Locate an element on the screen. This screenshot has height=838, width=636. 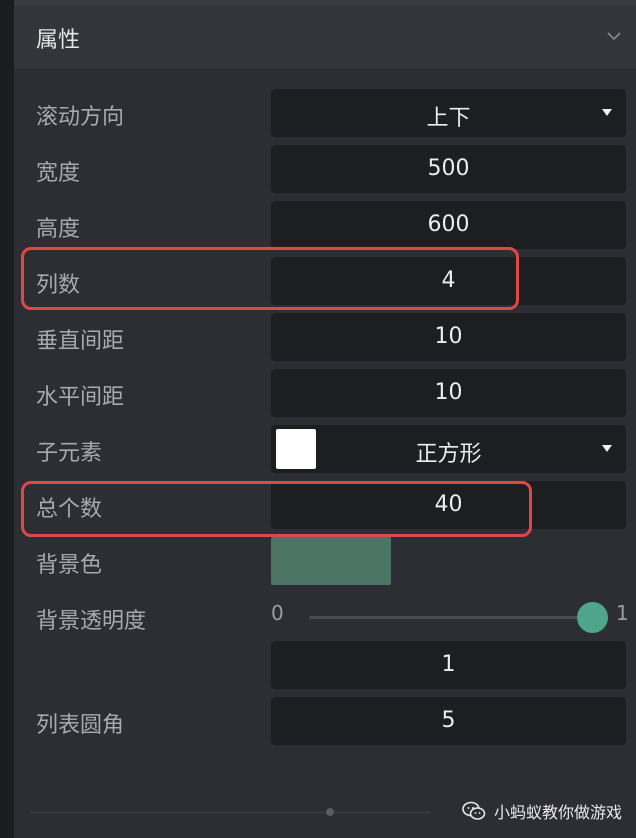
child-element-label: 子元素 is located at coordinates (69, 453).